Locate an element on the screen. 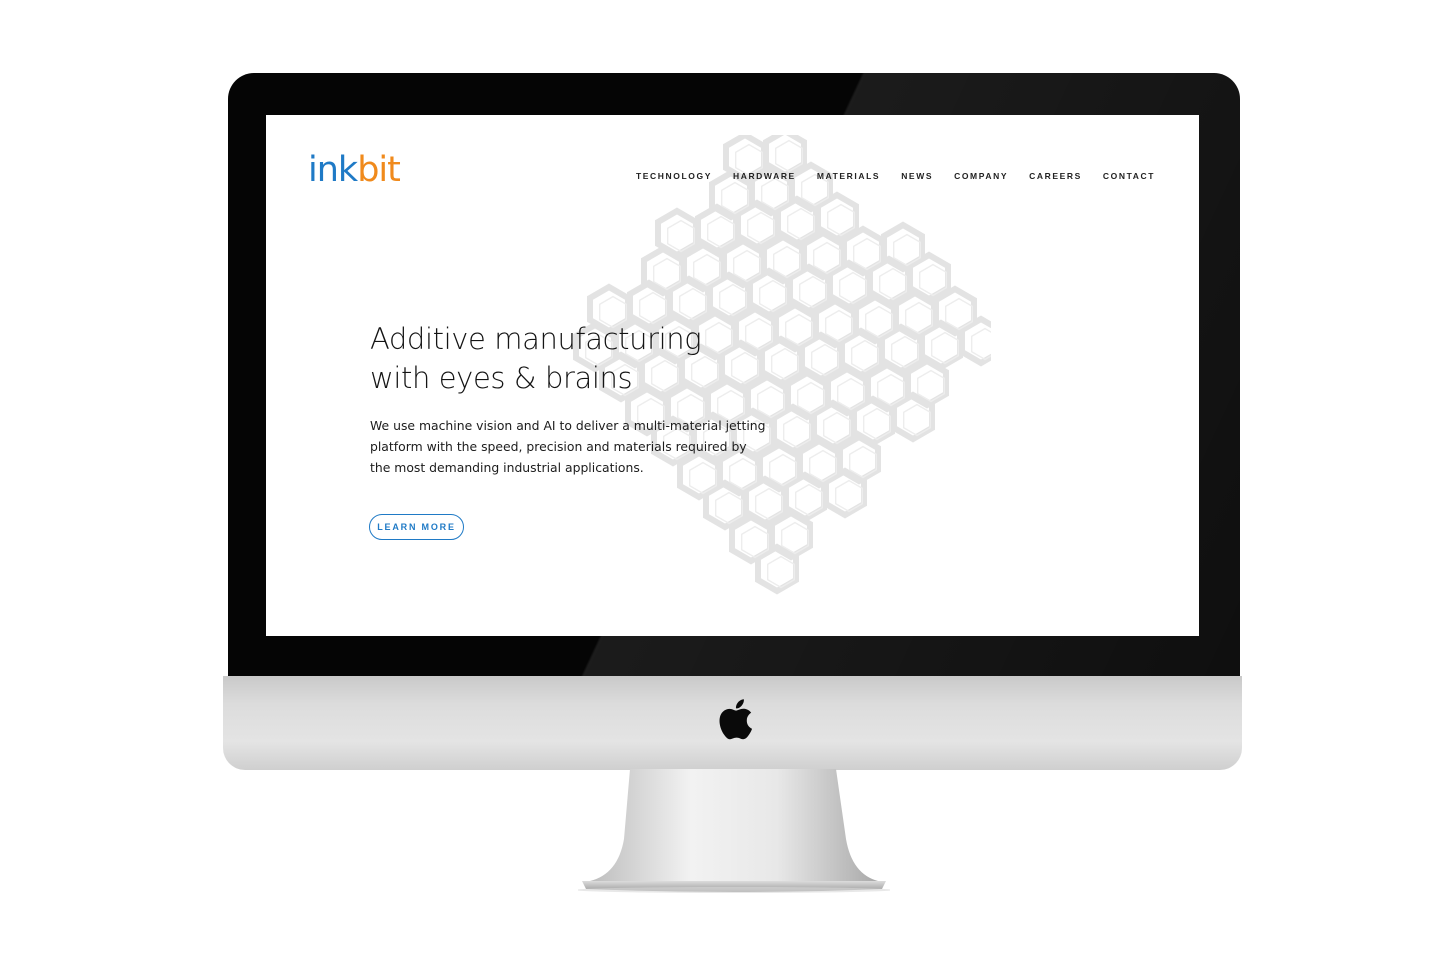 This screenshot has width=1440, height=975. learn-more-button: LEARN MORE is located at coordinates (416, 527).